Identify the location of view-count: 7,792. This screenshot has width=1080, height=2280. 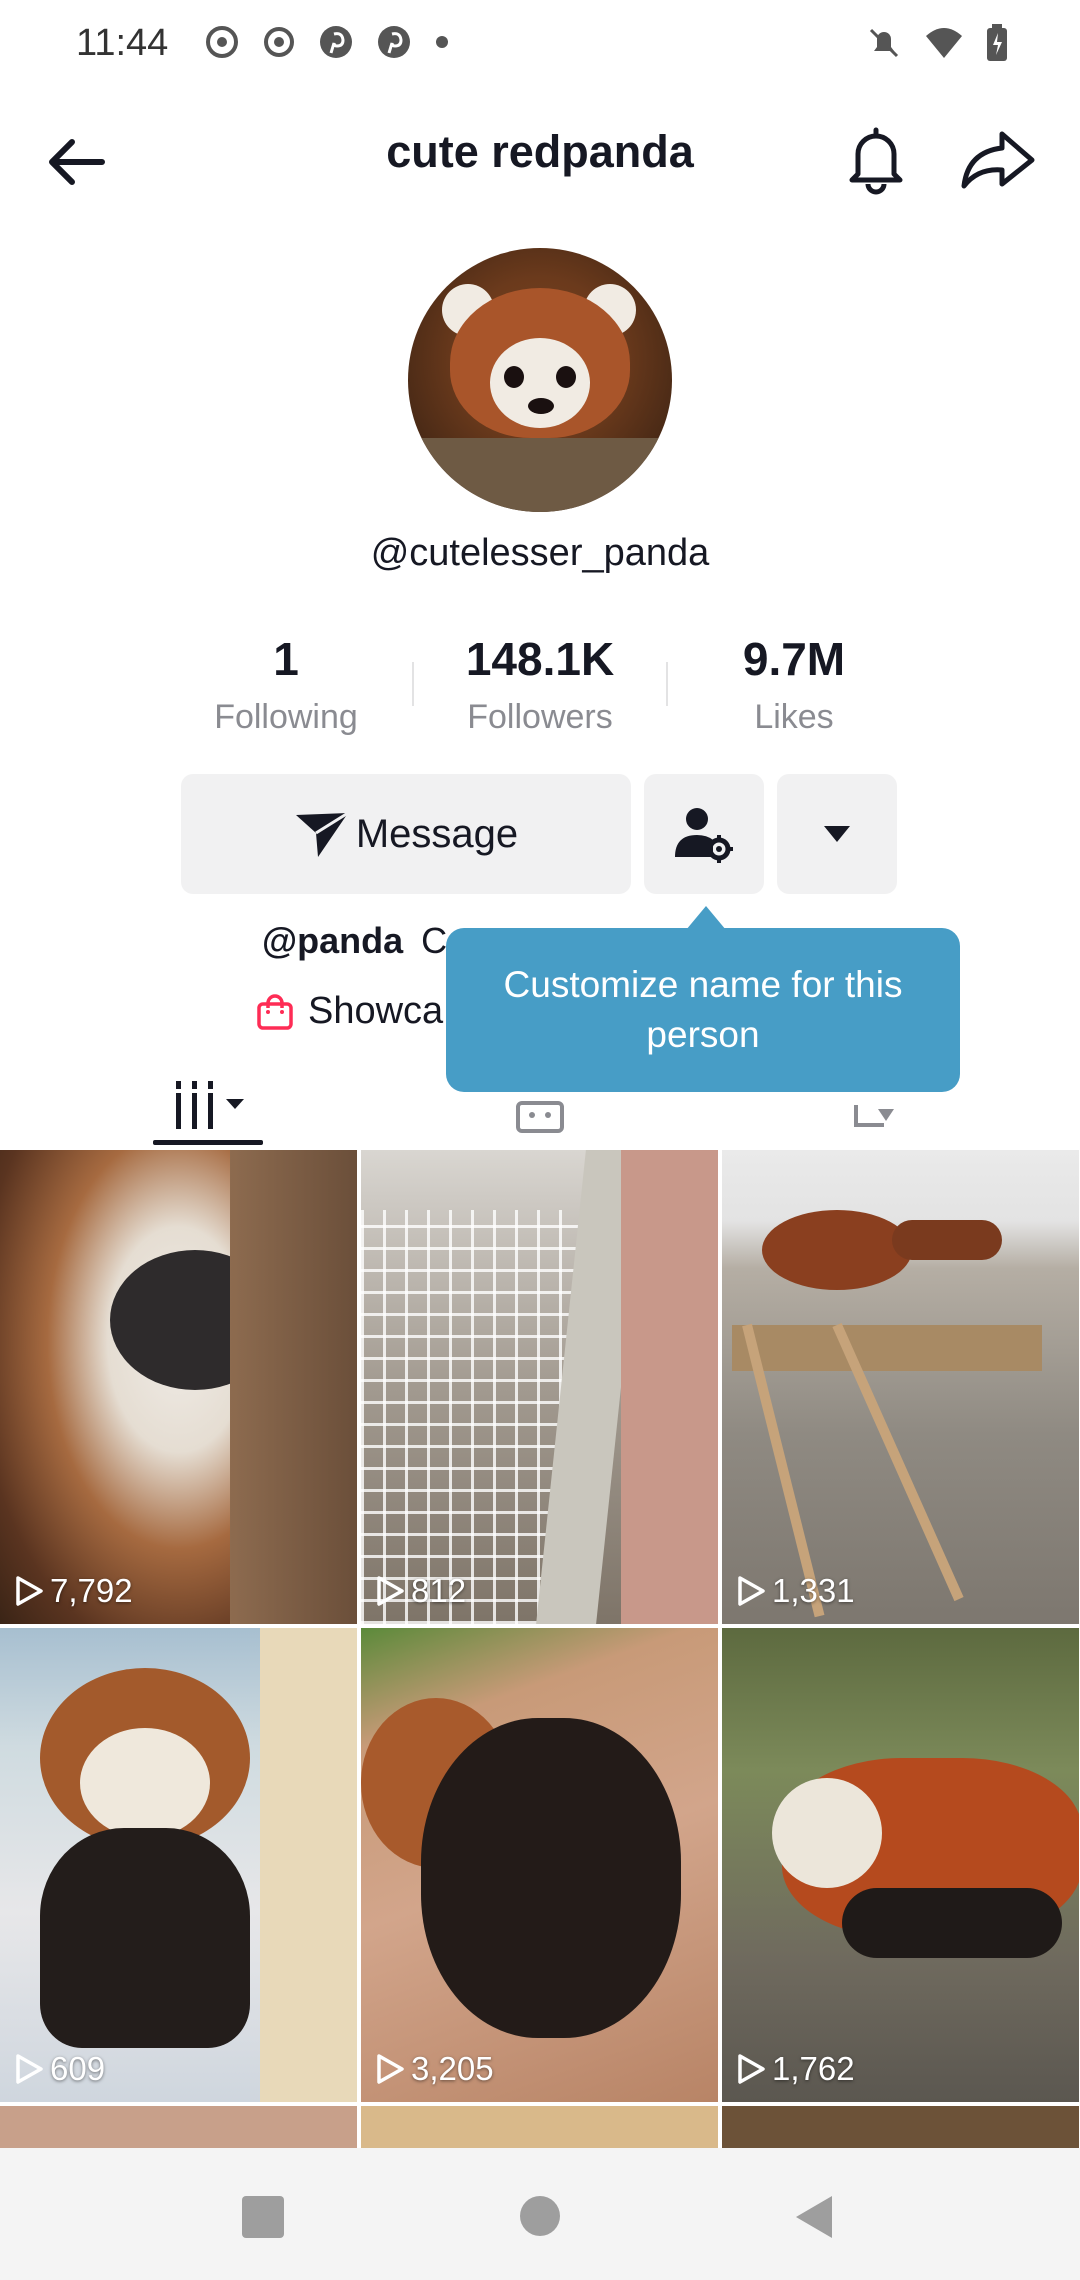
(73, 1591).